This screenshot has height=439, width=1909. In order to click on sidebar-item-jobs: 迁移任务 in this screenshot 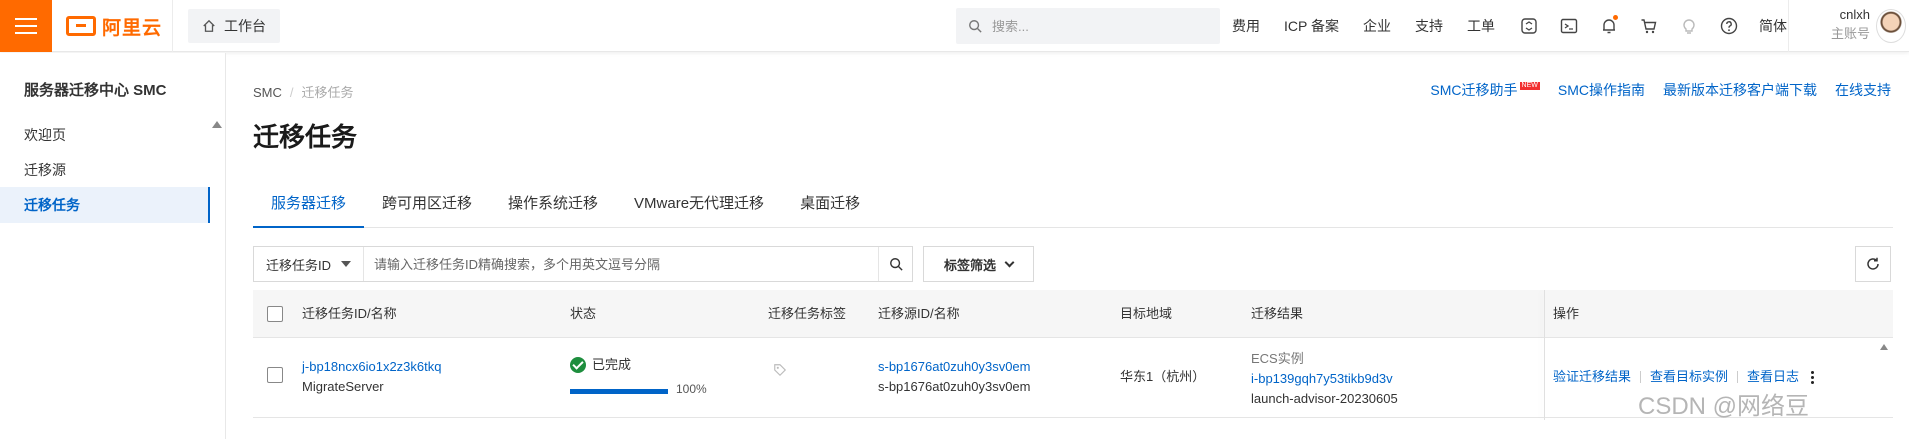, I will do `click(105, 205)`.